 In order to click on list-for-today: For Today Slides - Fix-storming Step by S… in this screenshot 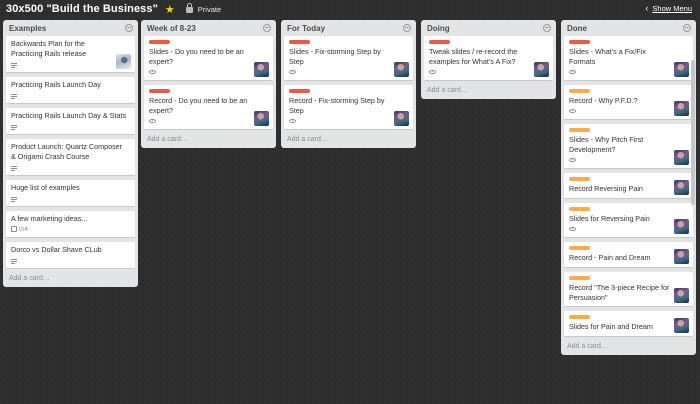, I will do `click(348, 84)`.